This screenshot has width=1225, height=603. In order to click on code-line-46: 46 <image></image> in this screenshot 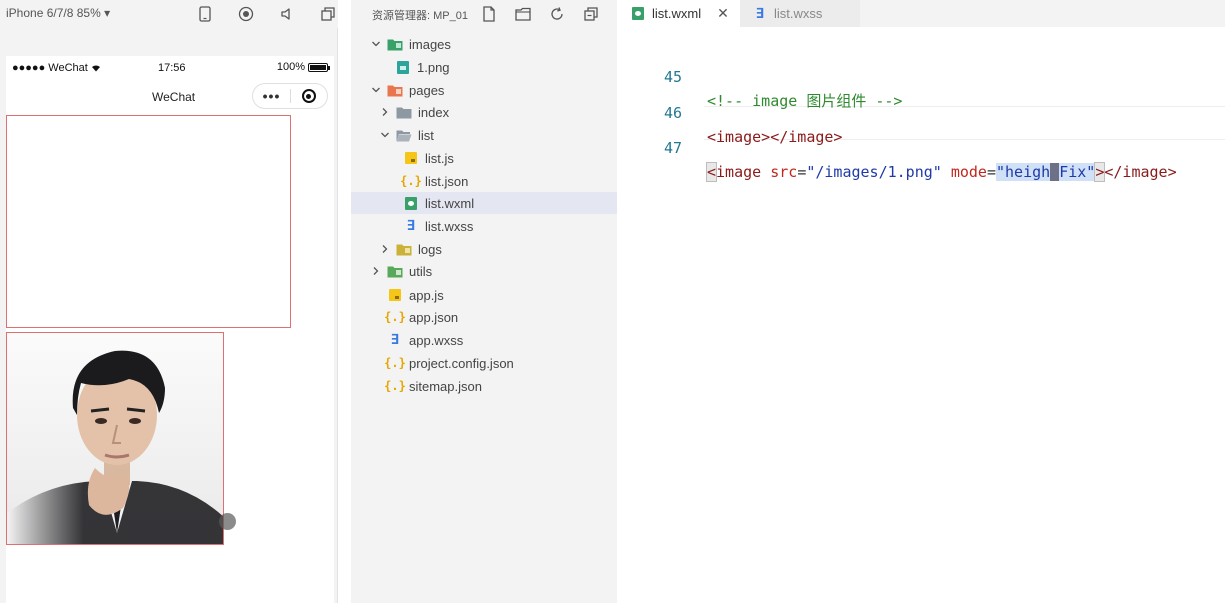, I will do `click(921, 111)`.